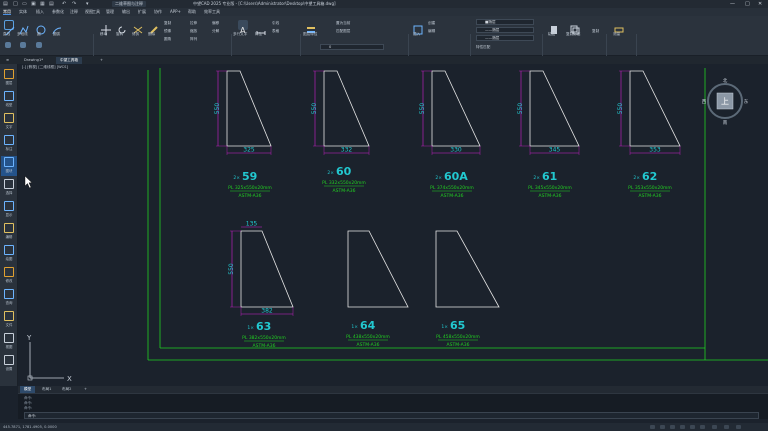  What do you see at coordinates (58, 12) in the screenshot?
I see `menu-item: 参数化` at bounding box center [58, 12].